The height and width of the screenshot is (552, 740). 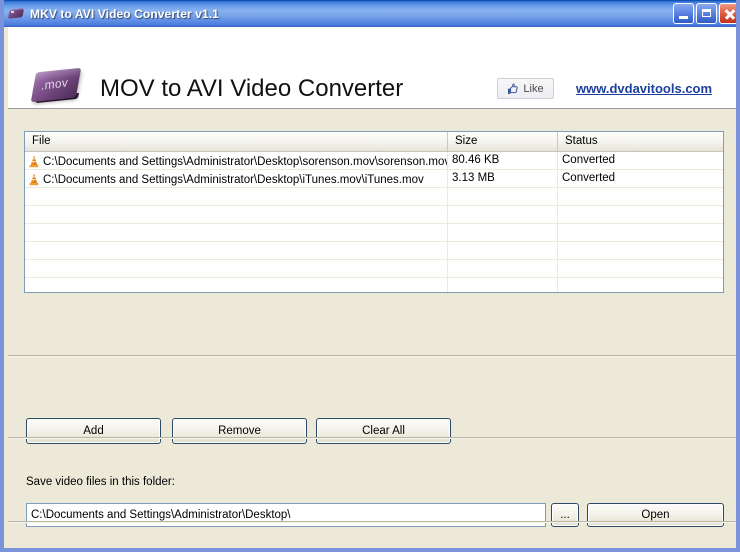 What do you see at coordinates (372, 355) in the screenshot?
I see `section-divider-list` at bounding box center [372, 355].